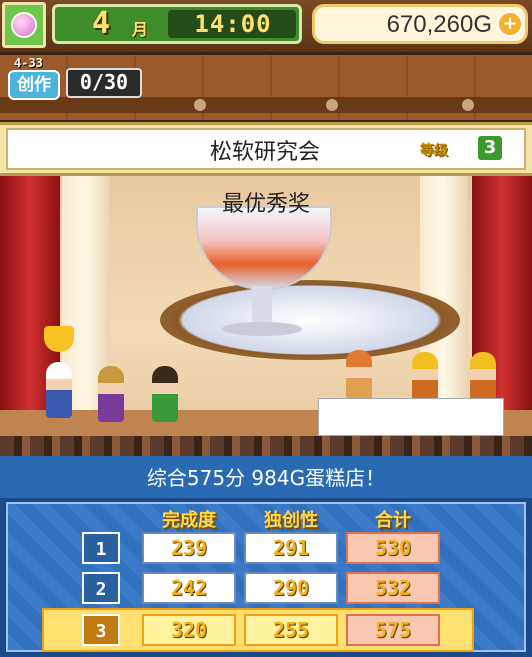 The width and height of the screenshot is (532, 657). What do you see at coordinates (264, 152) in the screenshot?
I see `contest-name: 松软研究会` at bounding box center [264, 152].